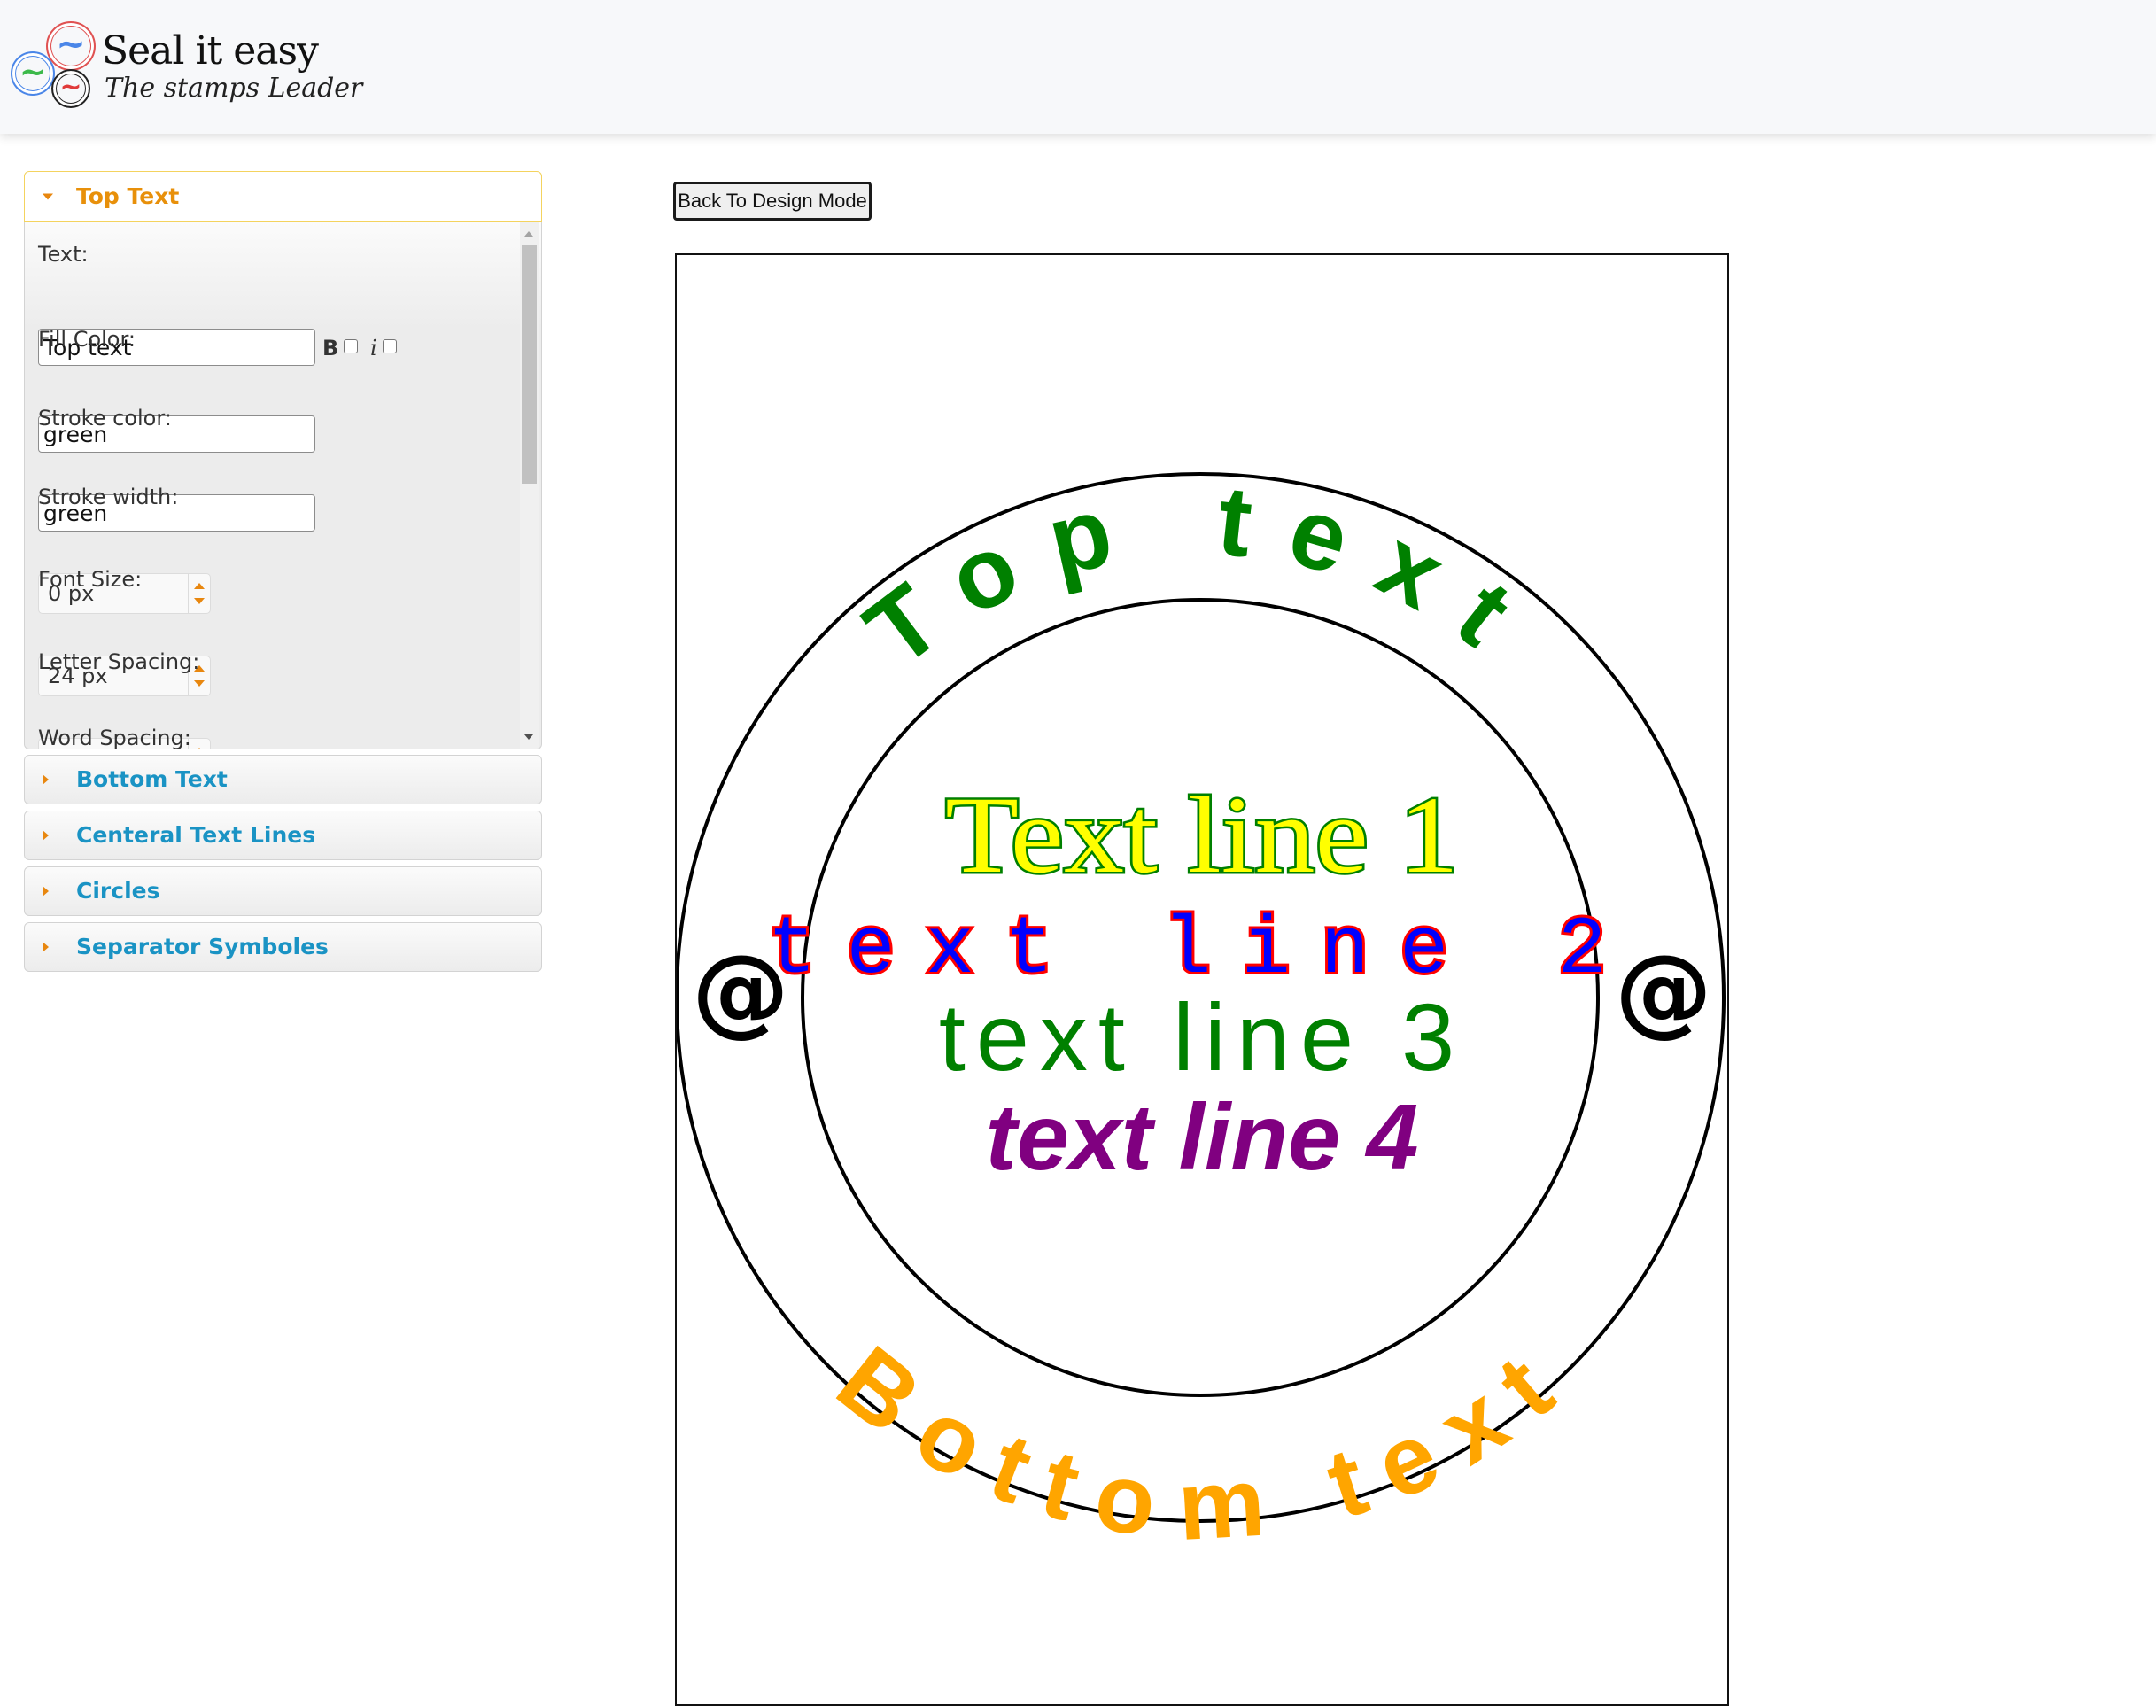 Image resolution: width=2156 pixels, height=1708 pixels. I want to click on top-header: ~ ~ ~ Seal it easy The stamps Leader, so click(1078, 67).